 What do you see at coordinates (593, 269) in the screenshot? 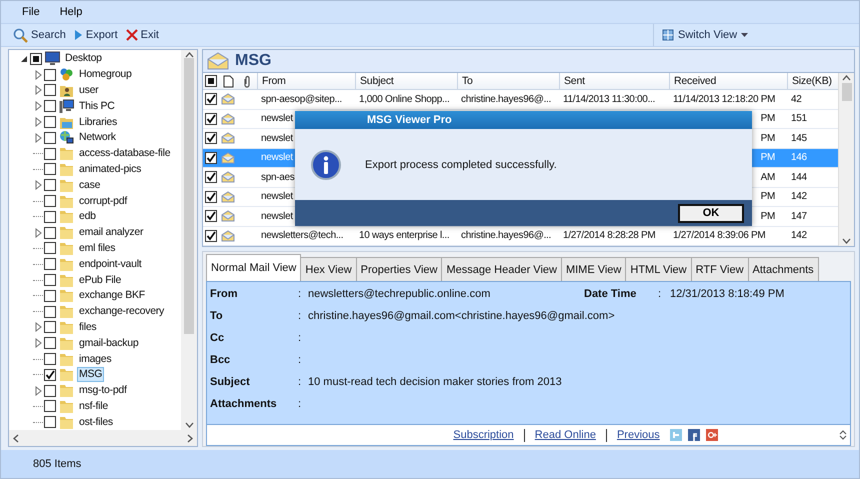
I see `tab: MIME View` at bounding box center [593, 269].